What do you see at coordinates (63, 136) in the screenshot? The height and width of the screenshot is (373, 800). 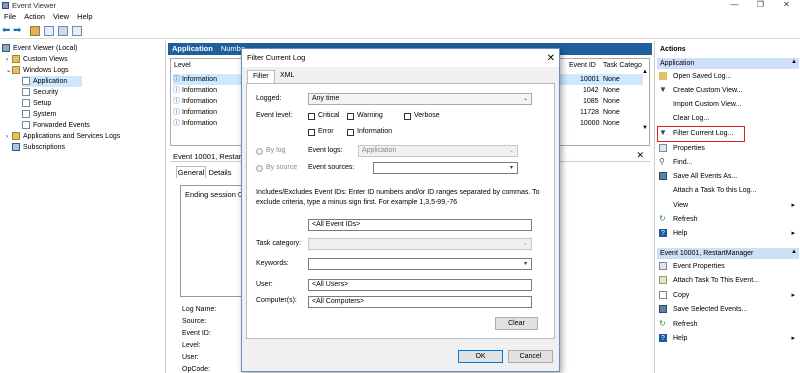 I see `tree-item-applications-and-services-logs: › Applications and Services Logs` at bounding box center [63, 136].